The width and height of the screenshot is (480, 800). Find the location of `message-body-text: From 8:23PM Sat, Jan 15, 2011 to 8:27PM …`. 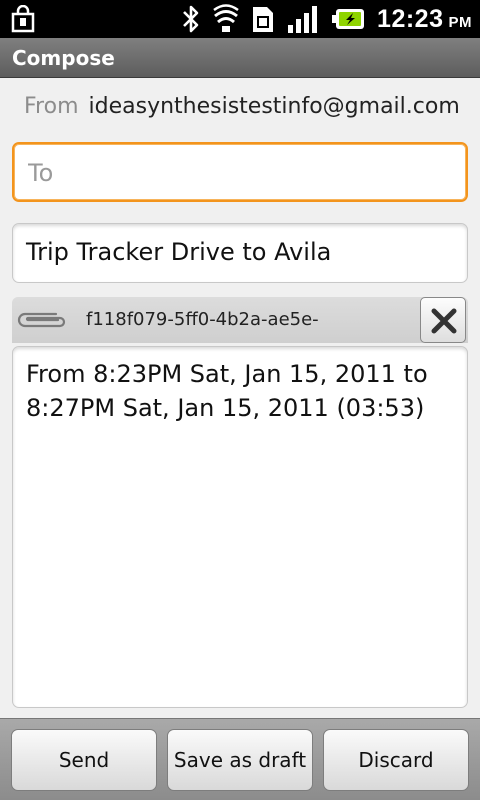

message-body-text: From 8:23PM Sat, Jan 15, 2011 to 8:27PM … is located at coordinates (227, 391).